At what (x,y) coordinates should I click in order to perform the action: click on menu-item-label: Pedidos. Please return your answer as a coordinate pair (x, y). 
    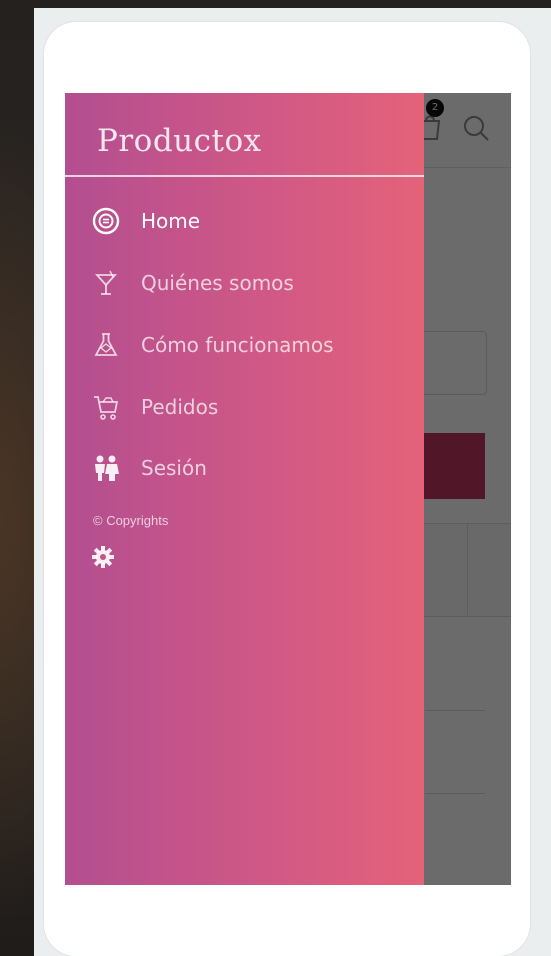
    Looking at the image, I should click on (180, 407).